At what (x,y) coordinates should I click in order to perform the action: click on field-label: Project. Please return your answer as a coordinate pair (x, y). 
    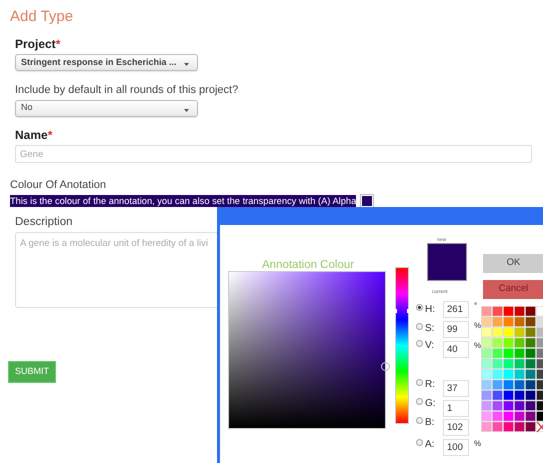
    Looking at the image, I should click on (35, 43).